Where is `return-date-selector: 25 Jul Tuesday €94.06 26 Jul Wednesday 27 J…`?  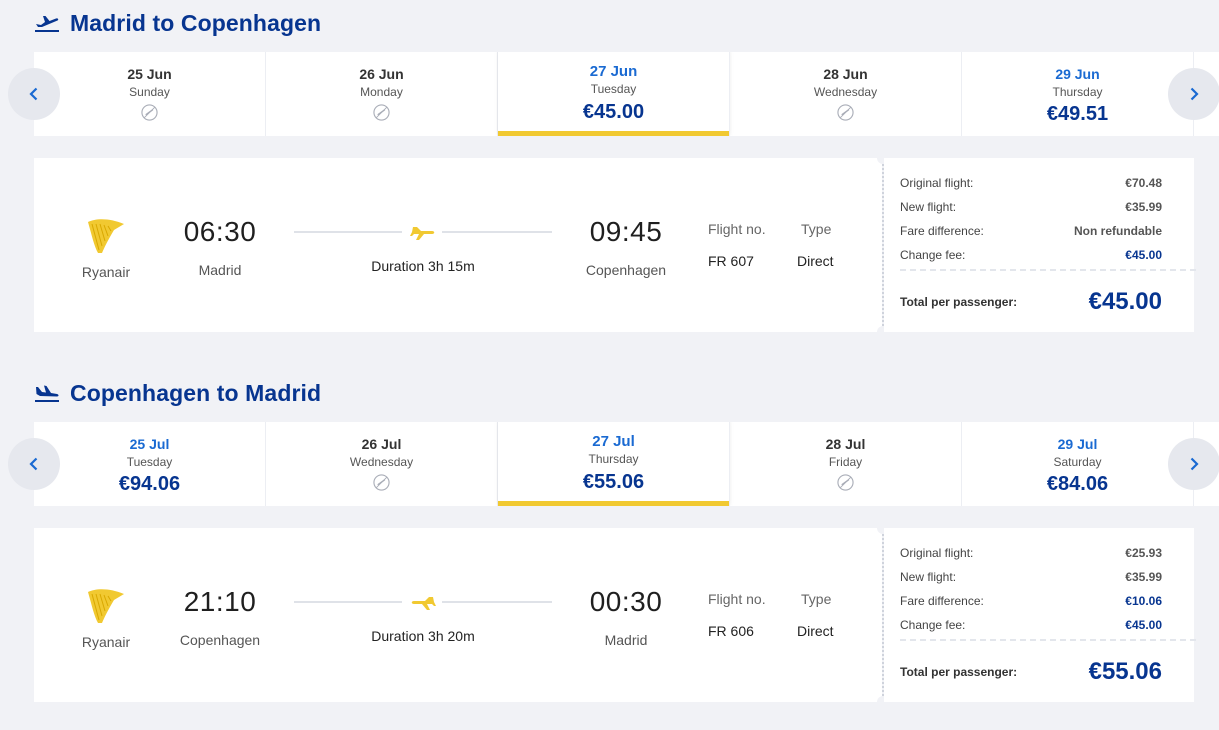 return-date-selector: 25 Jul Tuesday €94.06 26 Jul Wednesday 27 J… is located at coordinates (626, 464).